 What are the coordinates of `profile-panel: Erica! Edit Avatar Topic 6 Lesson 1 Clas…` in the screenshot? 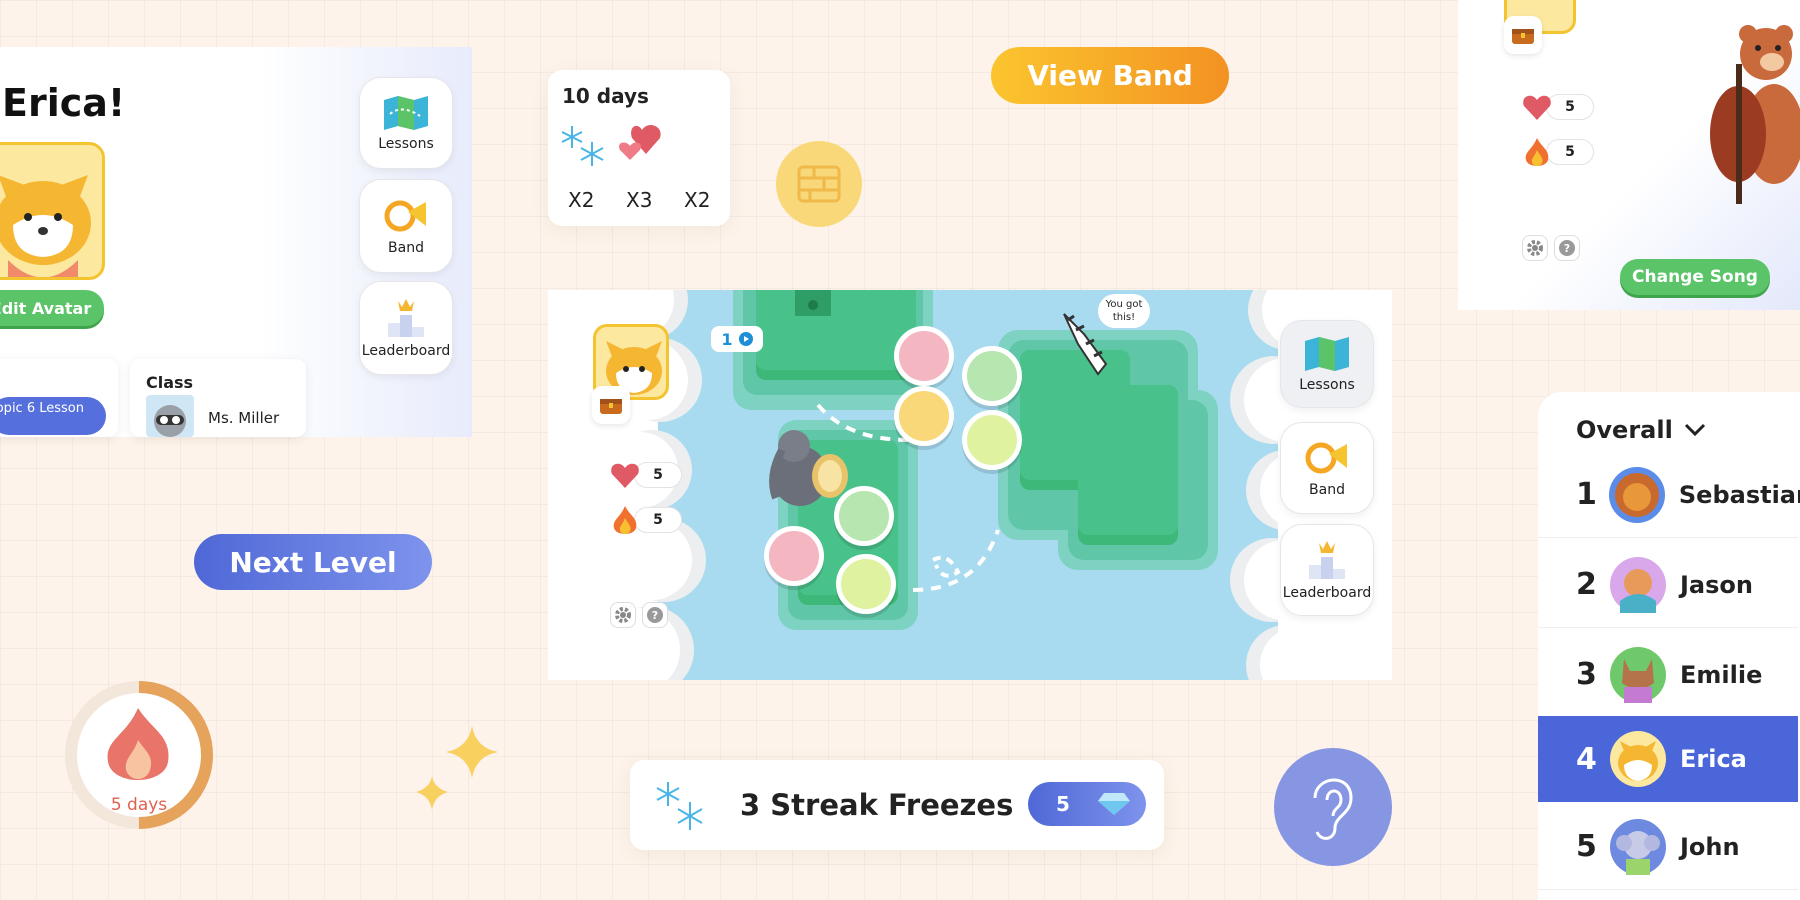 It's located at (236, 242).